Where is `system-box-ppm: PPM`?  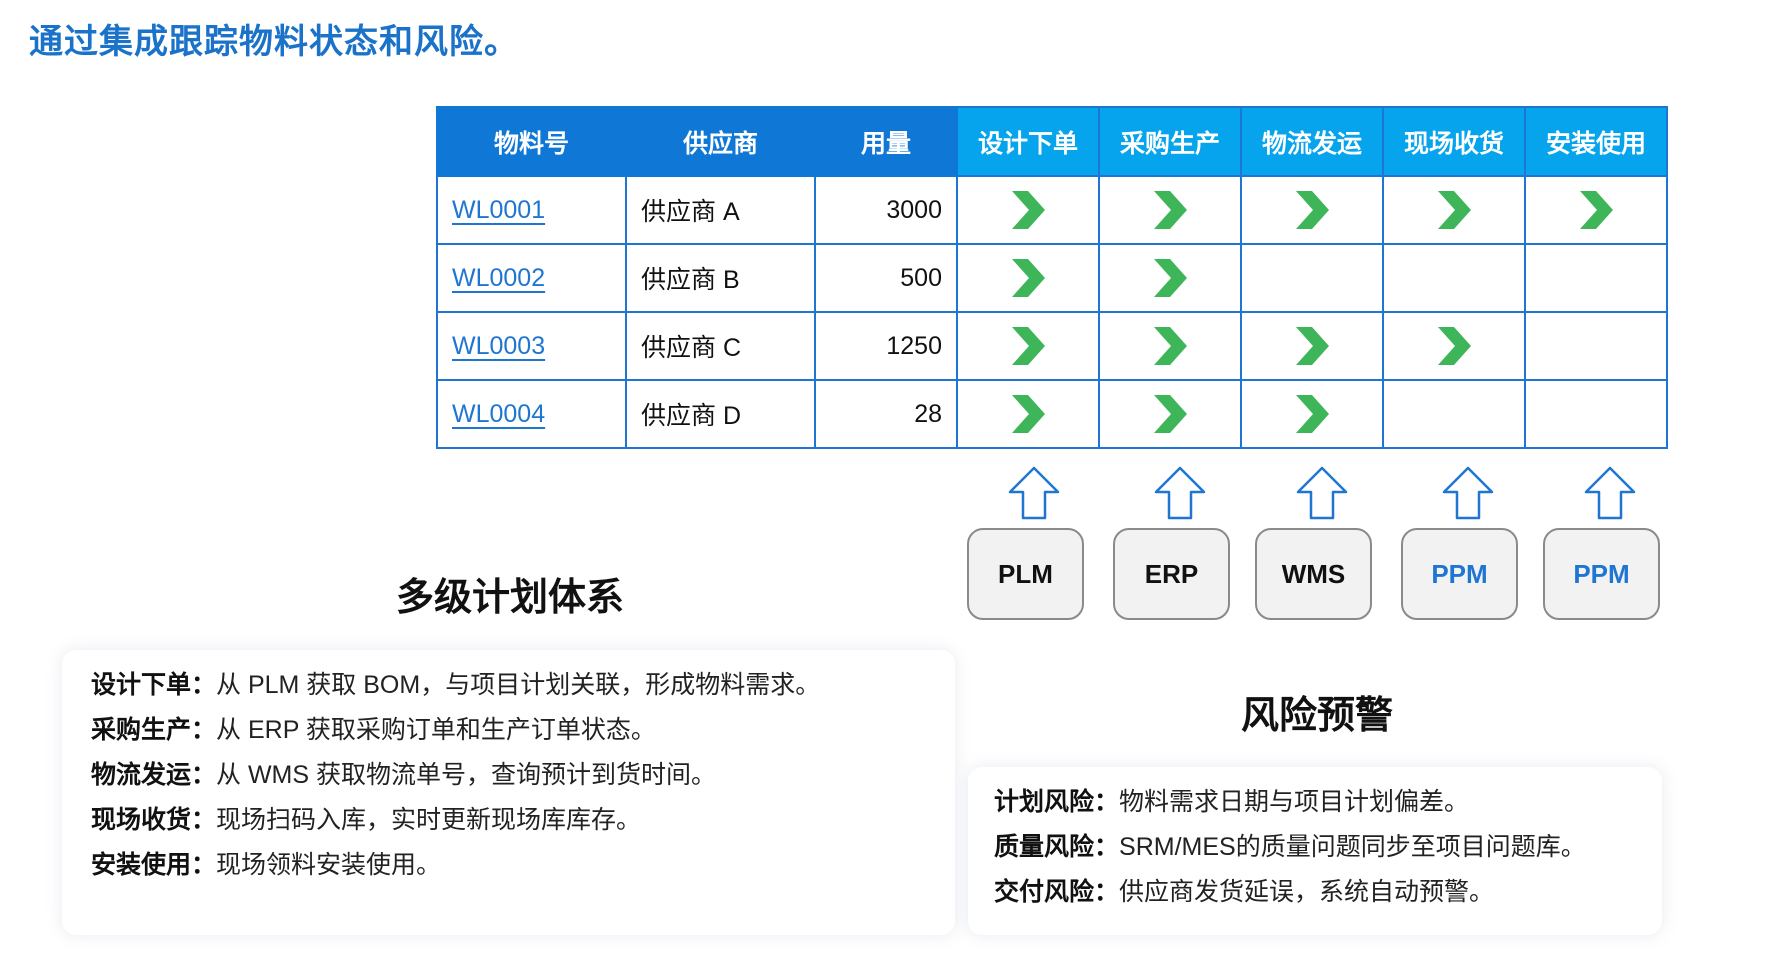 system-box-ppm: PPM is located at coordinates (1459, 574).